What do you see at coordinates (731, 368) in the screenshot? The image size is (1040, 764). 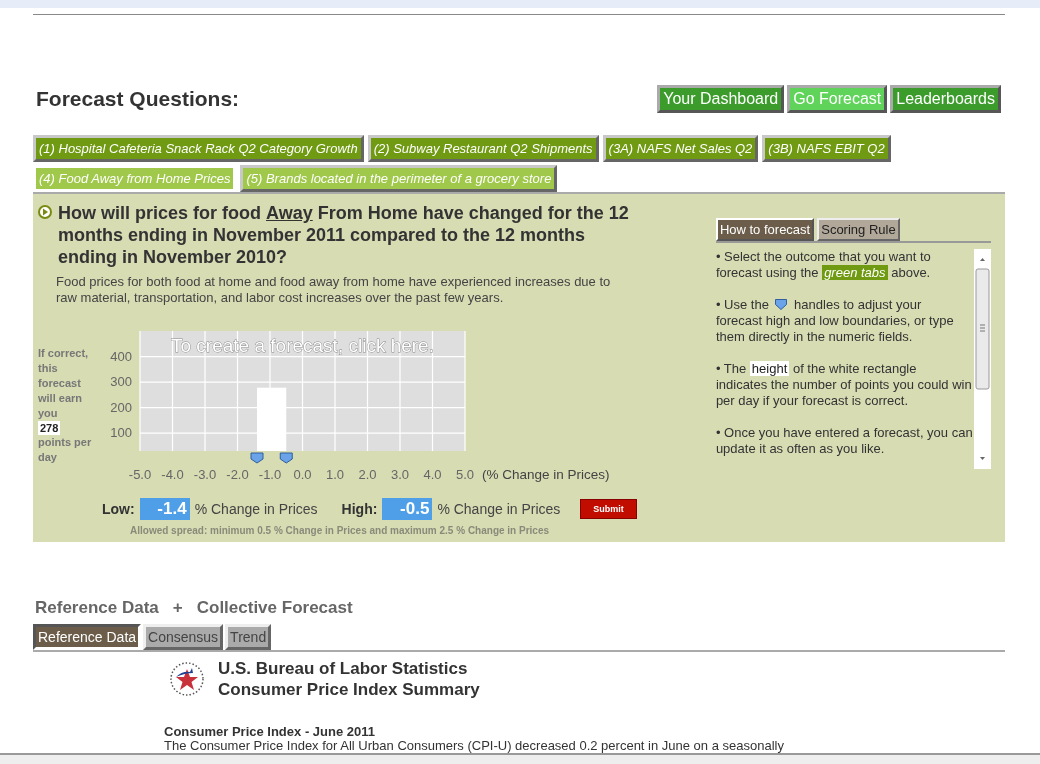 I see `help-text: • The` at bounding box center [731, 368].